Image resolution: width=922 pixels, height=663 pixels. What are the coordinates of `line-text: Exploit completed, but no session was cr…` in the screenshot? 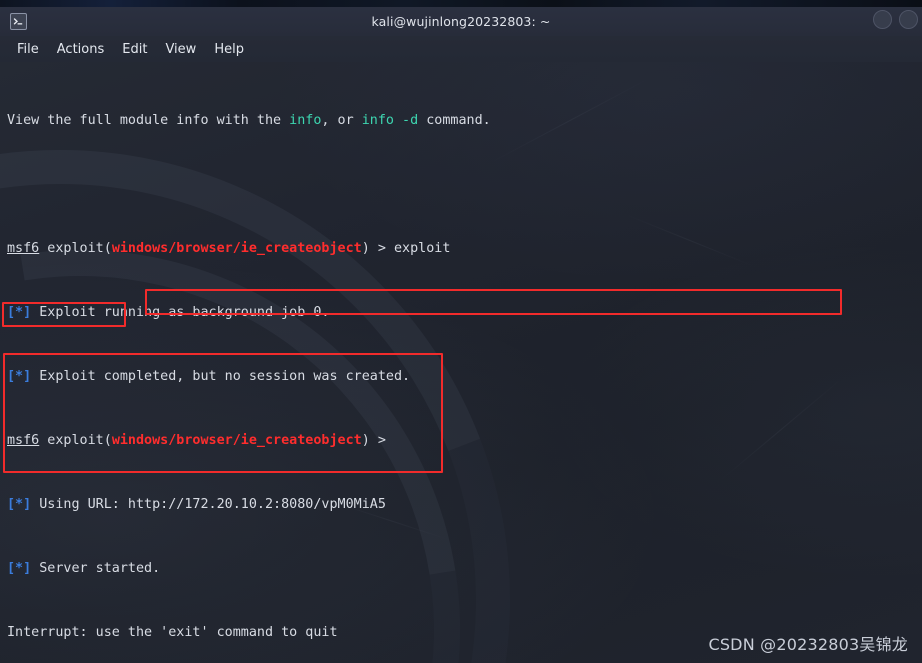 It's located at (221, 376).